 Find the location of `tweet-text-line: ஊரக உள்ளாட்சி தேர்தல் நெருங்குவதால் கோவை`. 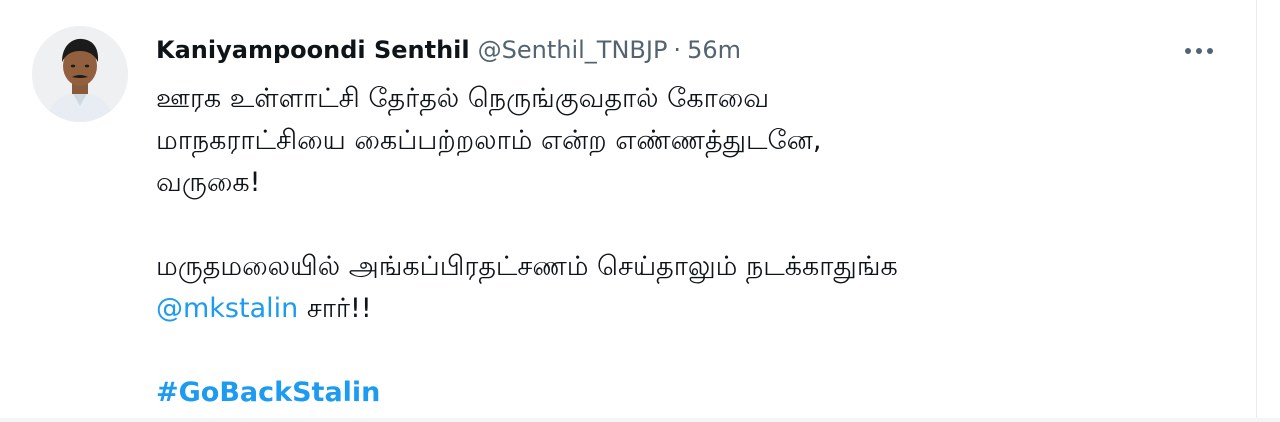

tweet-text-line: ஊரக உள்ளாட்சி தேர்தல் நெருங்குவதால் கோவை is located at coordinates (463, 98).